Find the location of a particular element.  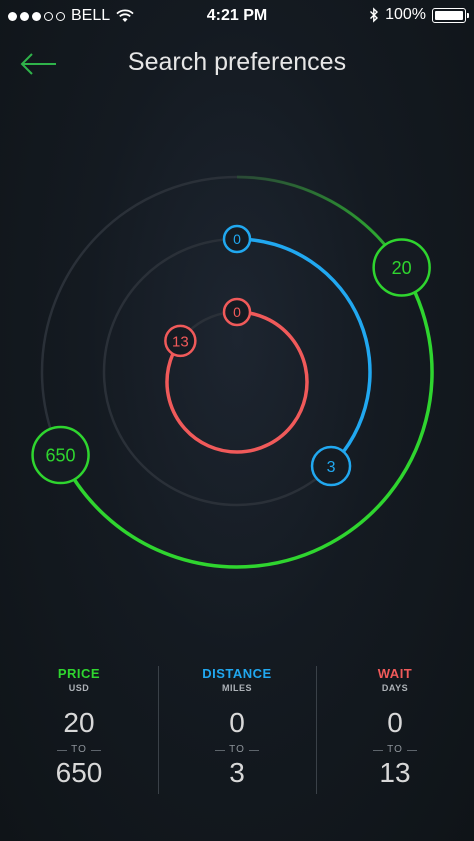

stat-price-to-label: TO is located at coordinates (79, 749).